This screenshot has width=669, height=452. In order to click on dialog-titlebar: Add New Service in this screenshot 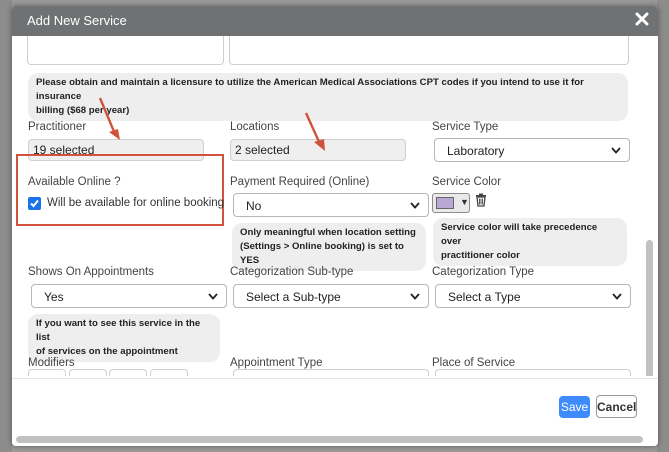, I will do `click(335, 21)`.